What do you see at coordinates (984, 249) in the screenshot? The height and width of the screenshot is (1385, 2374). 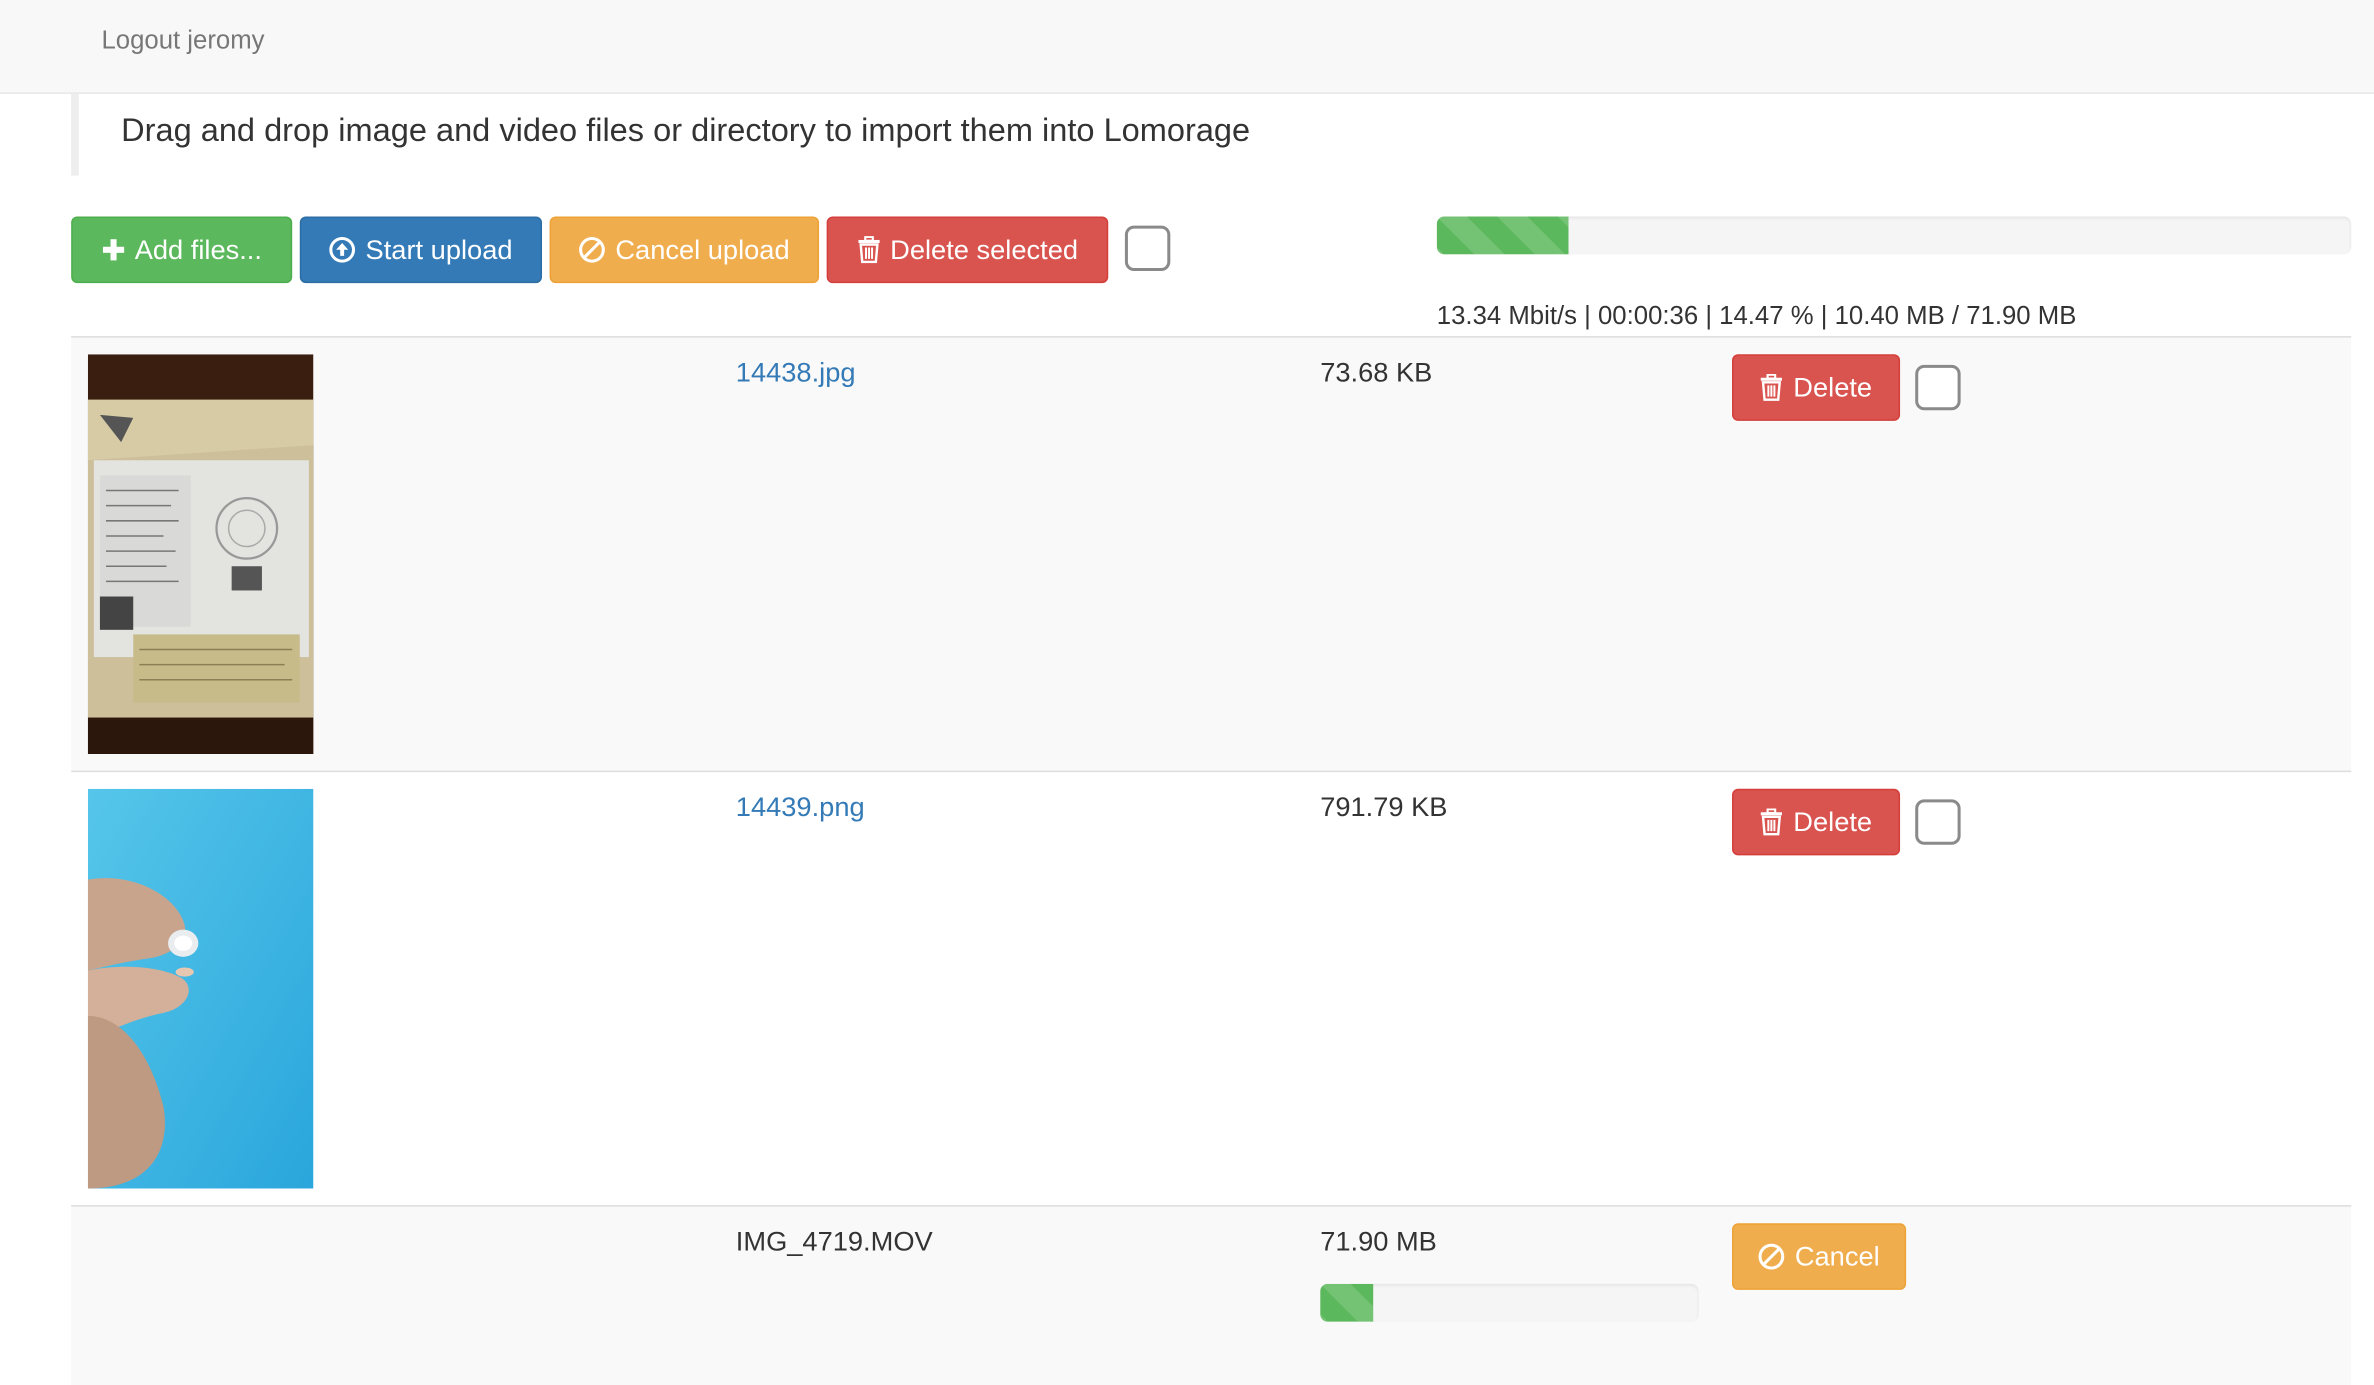 I see `delete-selected-label: Delete selected` at bounding box center [984, 249].